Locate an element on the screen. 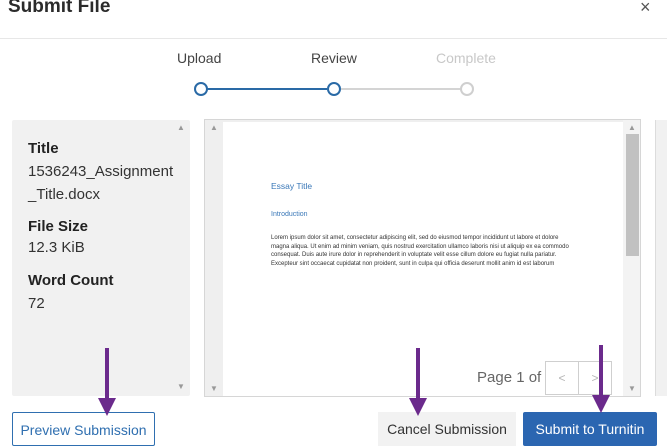  submit-to-turnitin-button: Submit to Turnitin is located at coordinates (590, 429).